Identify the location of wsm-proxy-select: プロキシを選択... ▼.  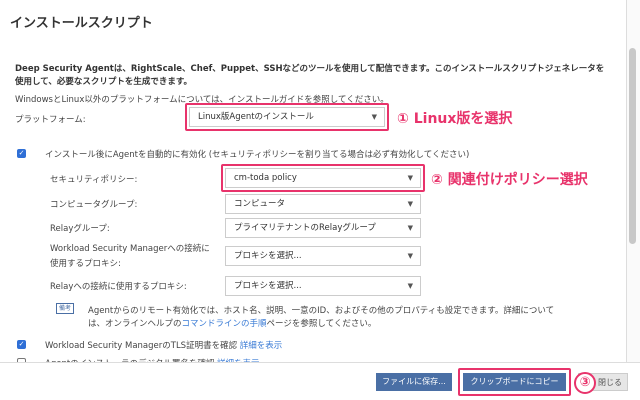
(323, 256).